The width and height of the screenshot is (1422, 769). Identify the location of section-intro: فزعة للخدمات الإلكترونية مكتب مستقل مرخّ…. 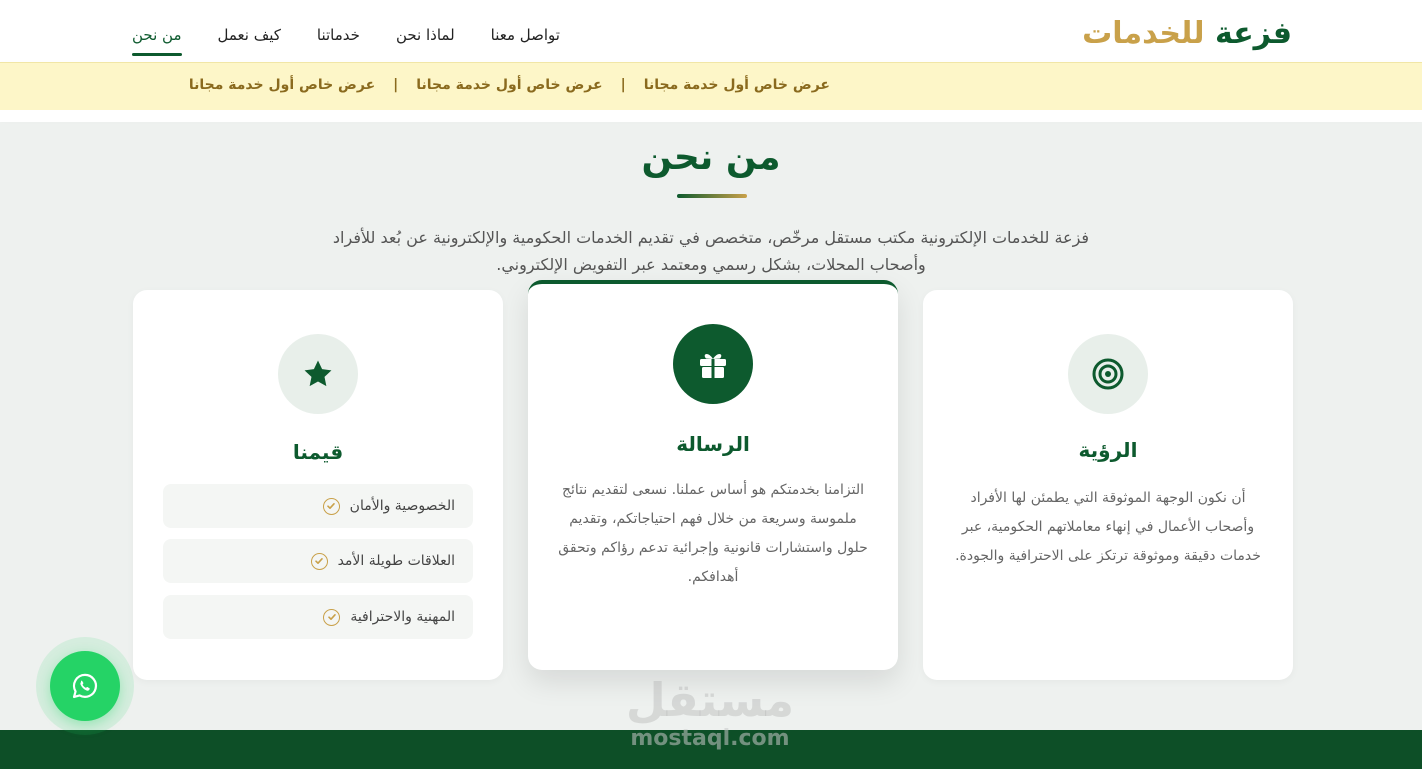
(711, 251).